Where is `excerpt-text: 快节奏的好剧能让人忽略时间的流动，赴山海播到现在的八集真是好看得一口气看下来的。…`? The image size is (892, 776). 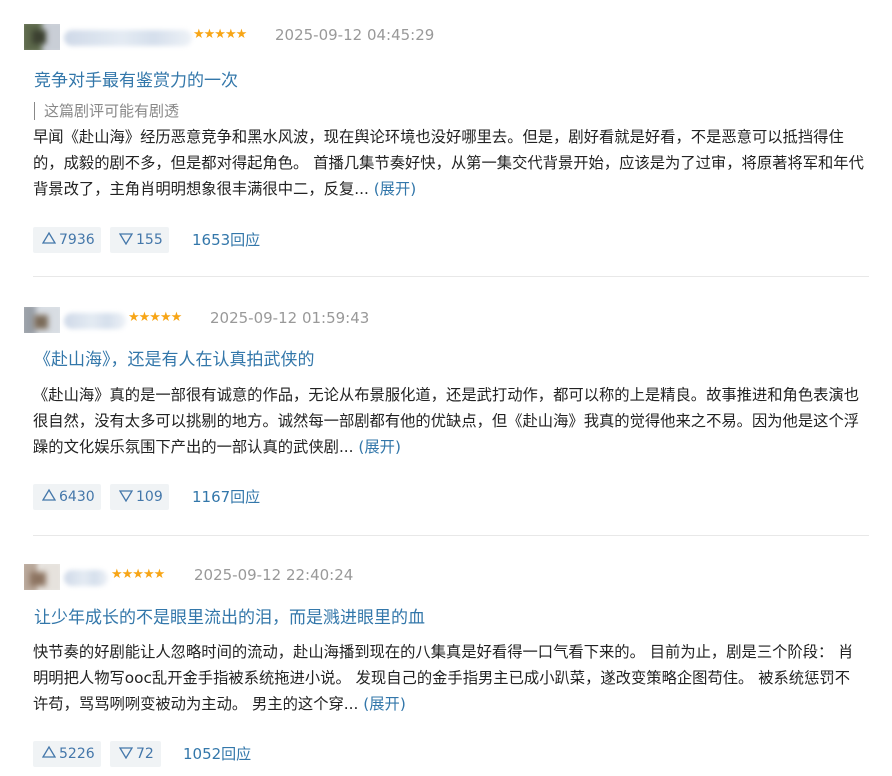
excerpt-text: 快节奏的好剧能让人忽略时间的流动，赴山海播到现在的八集真是好看得一口气看下来的。… is located at coordinates (443, 678).